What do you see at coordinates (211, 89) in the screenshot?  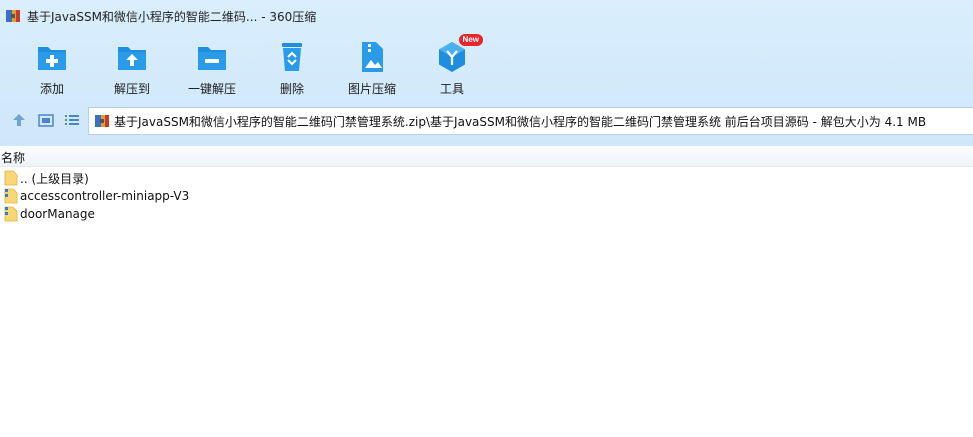 I see `one-click-extract-label: 一键解压` at bounding box center [211, 89].